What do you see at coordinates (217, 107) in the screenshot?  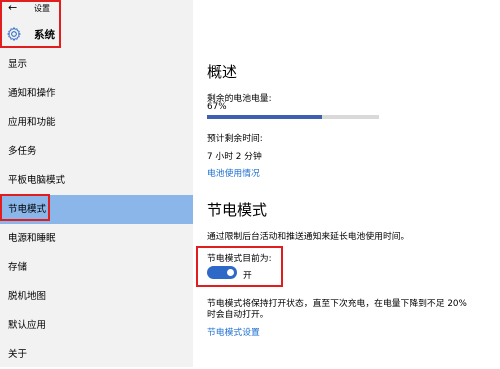 I see `battery-percent: 67%` at bounding box center [217, 107].